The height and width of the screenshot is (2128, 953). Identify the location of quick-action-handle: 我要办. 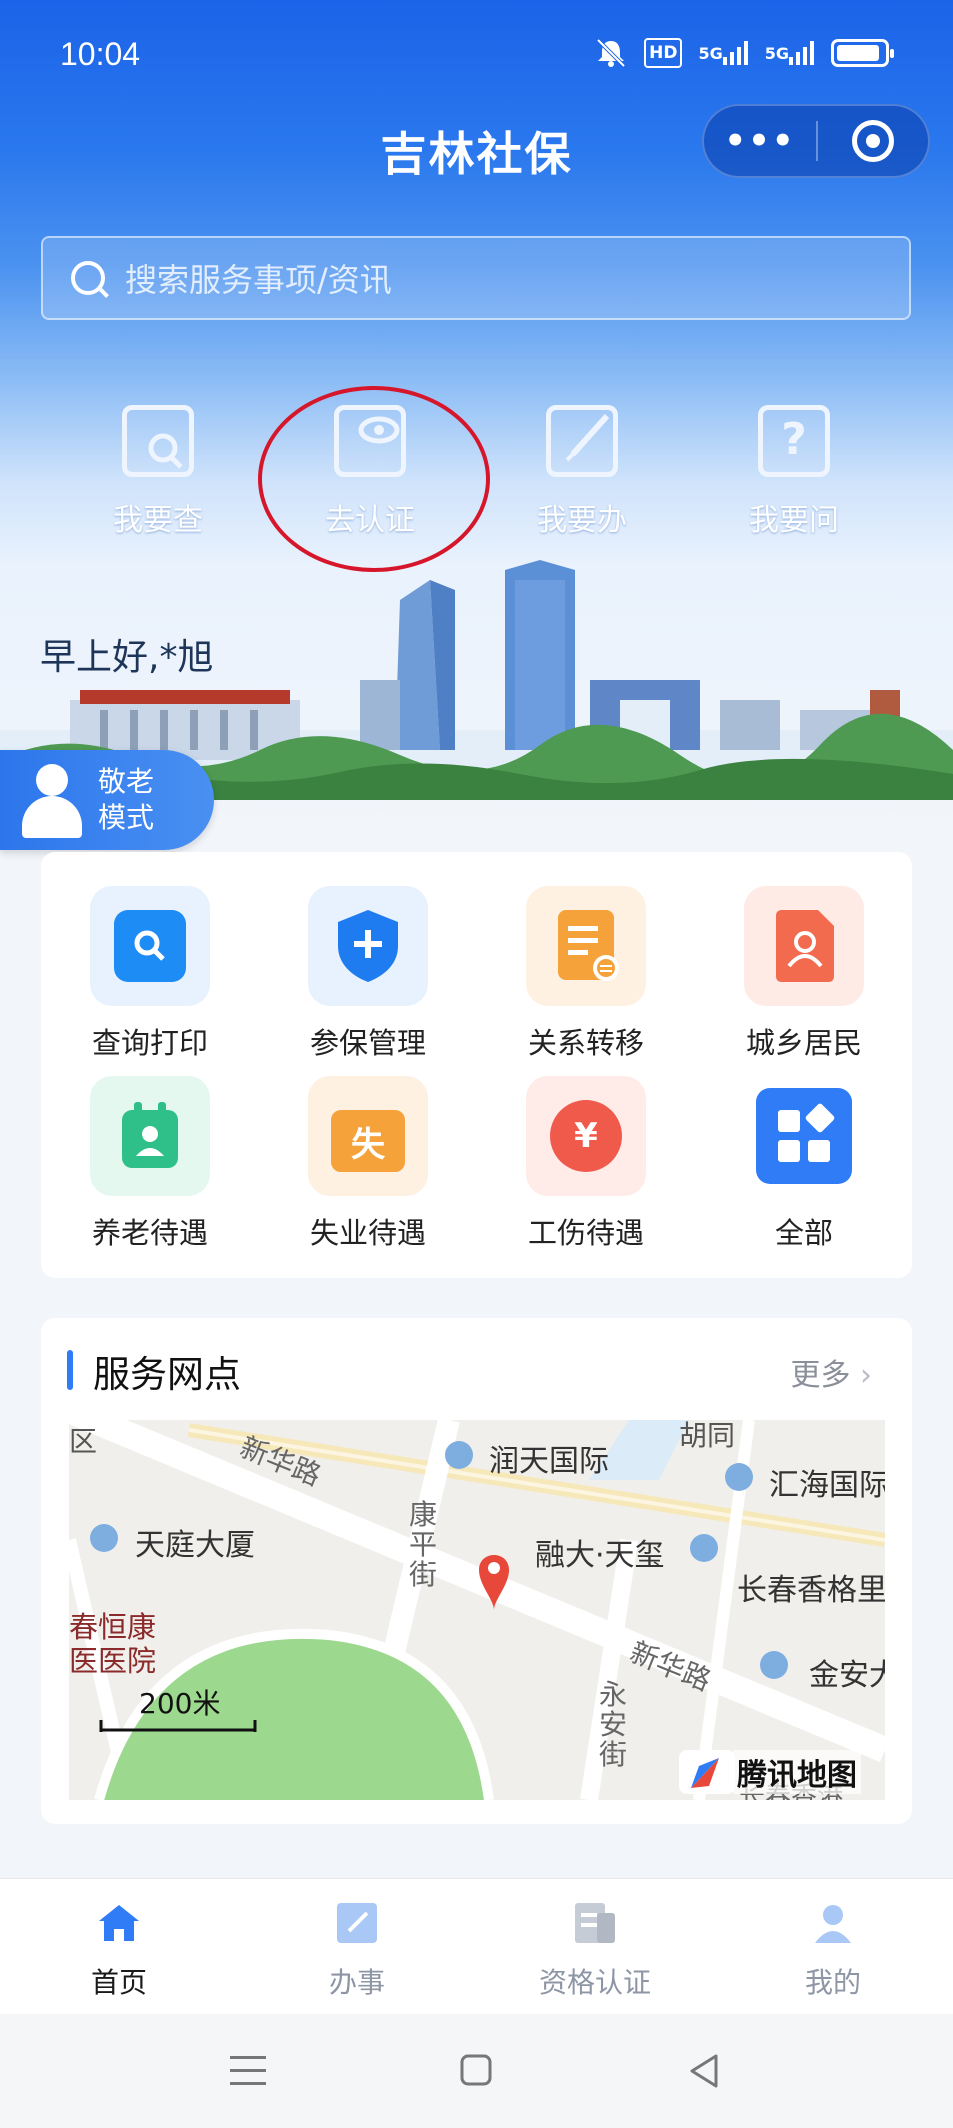
(582, 472).